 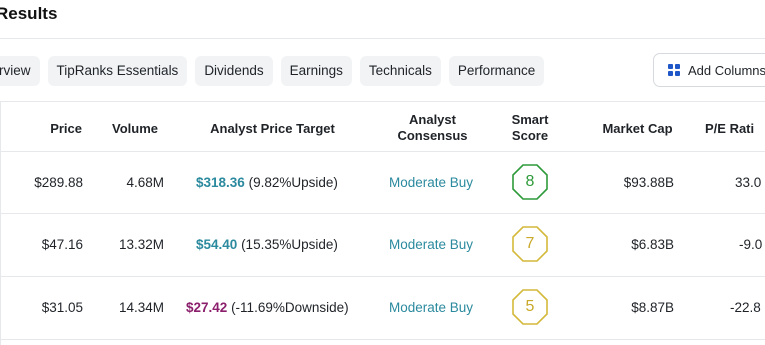 What do you see at coordinates (62, 244) in the screenshot?
I see `price-cell: $47.16` at bounding box center [62, 244].